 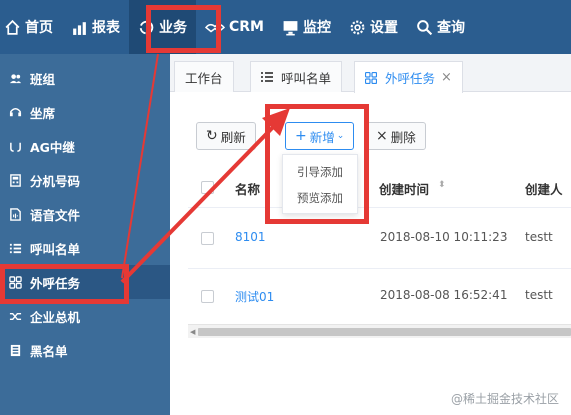 What do you see at coordinates (85, 248) in the screenshot?
I see `sidebar-item-call-list: 呼叫名单` at bounding box center [85, 248].